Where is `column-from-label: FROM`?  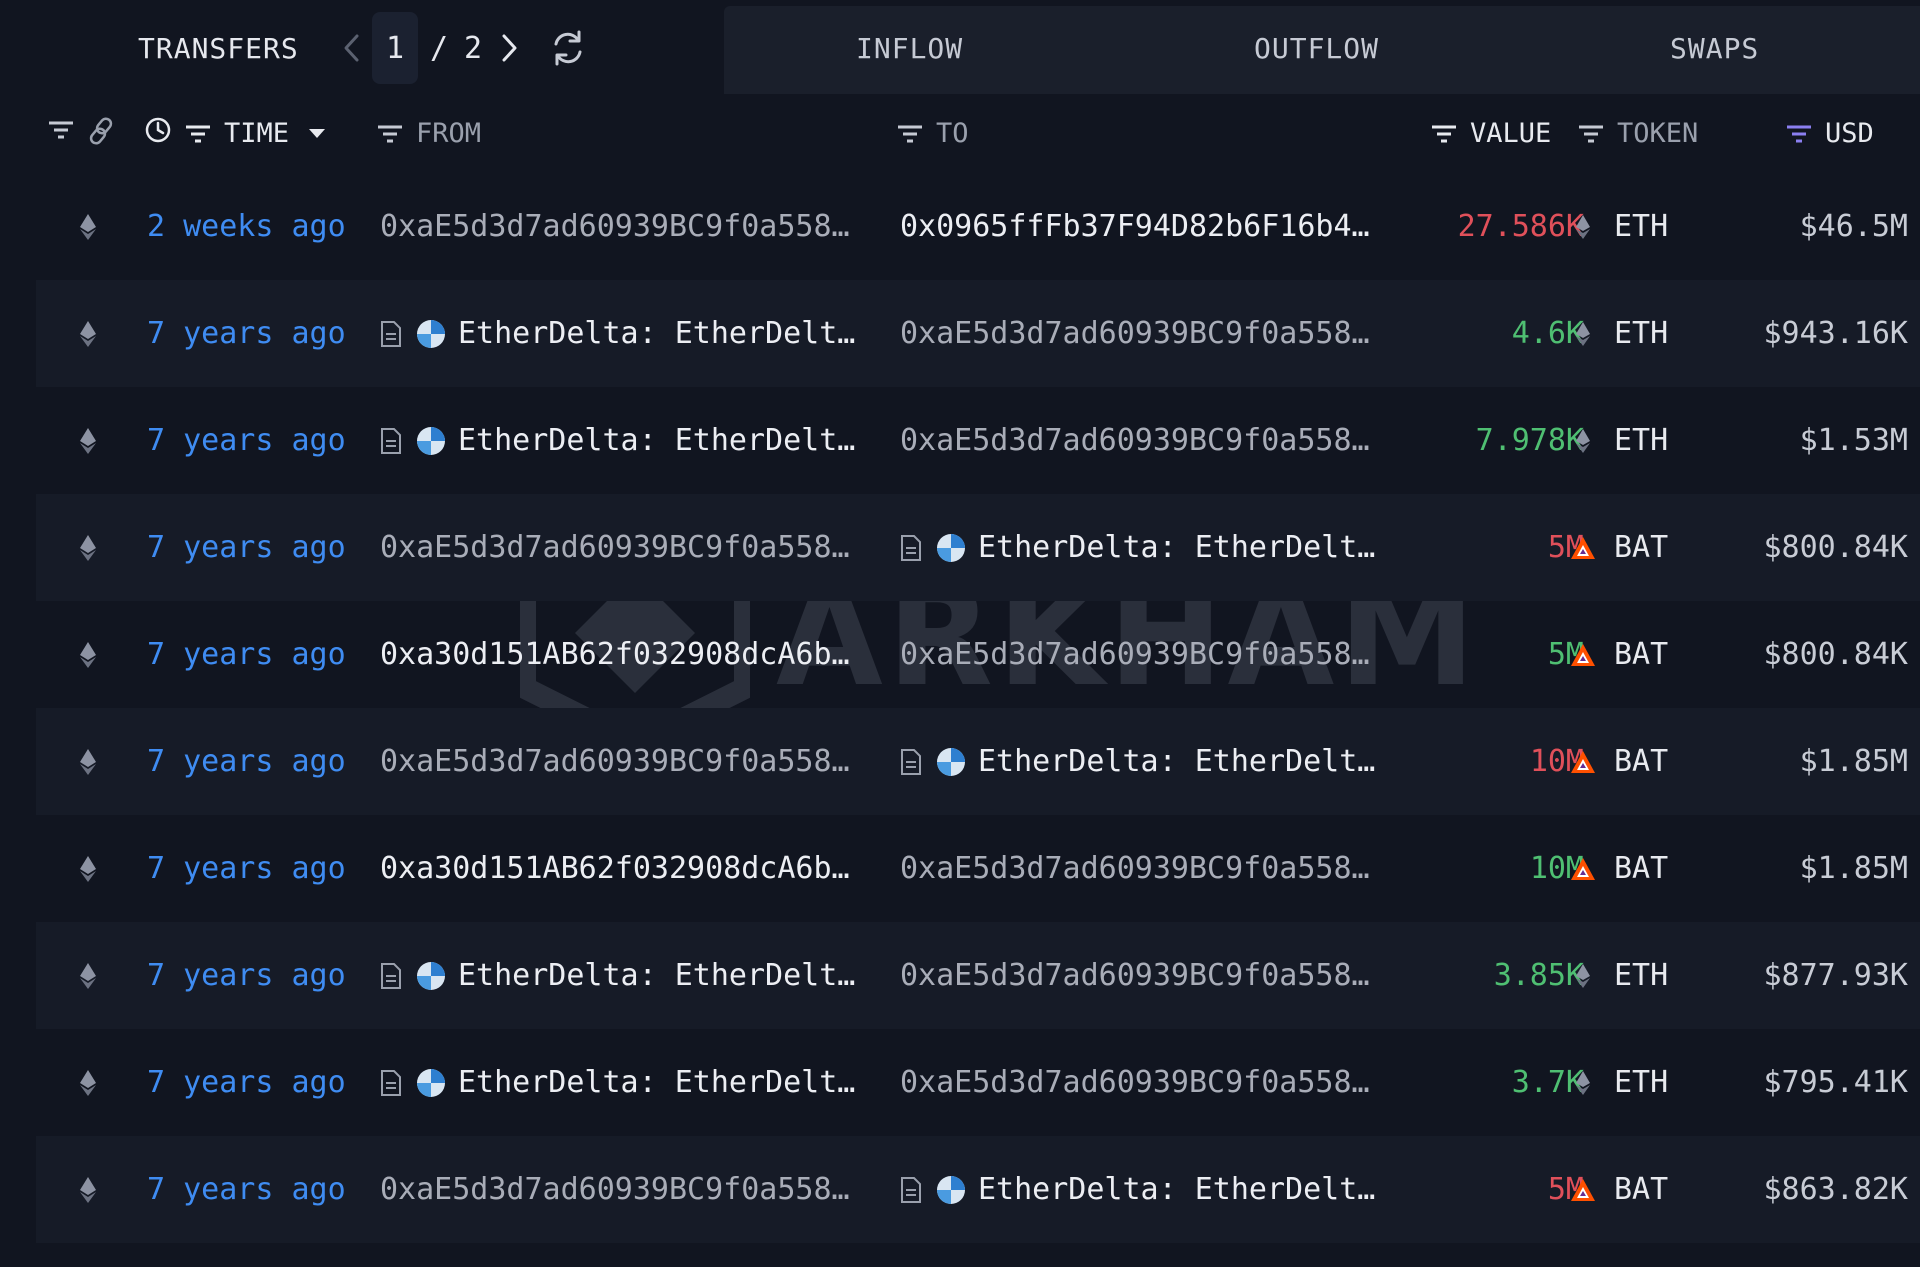
column-from-label: FROM is located at coordinates (449, 133).